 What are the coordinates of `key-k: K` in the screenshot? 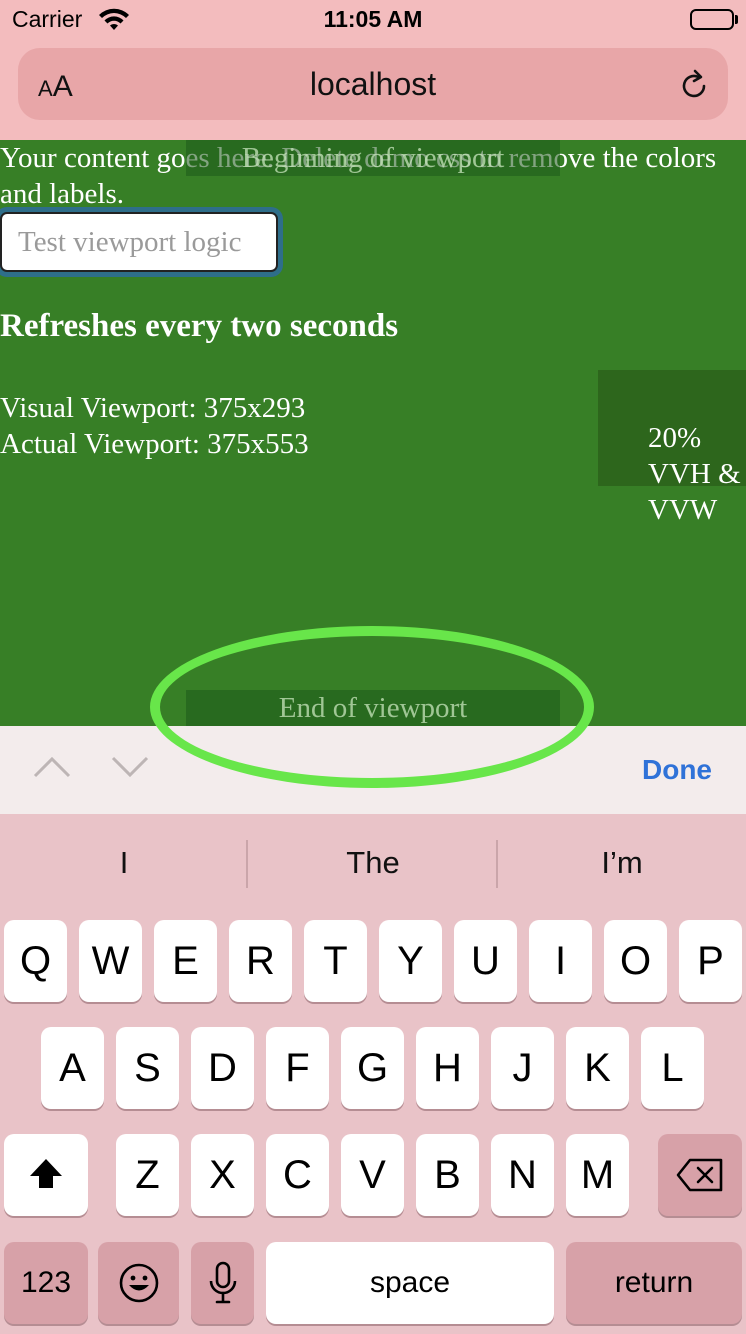 It's located at (597, 1068).